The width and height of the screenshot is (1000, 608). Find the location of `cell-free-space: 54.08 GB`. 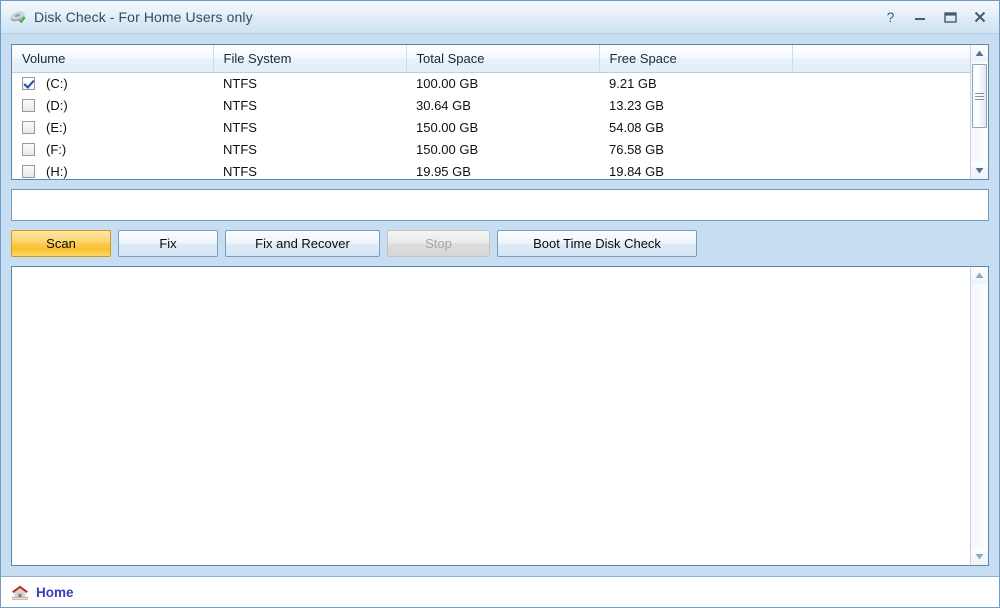

cell-free-space: 54.08 GB is located at coordinates (636, 127).